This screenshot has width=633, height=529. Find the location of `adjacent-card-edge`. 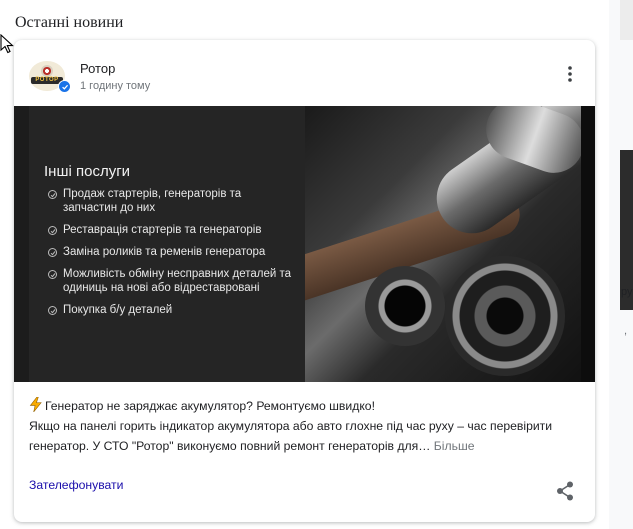

adjacent-card-edge is located at coordinates (626, 20).